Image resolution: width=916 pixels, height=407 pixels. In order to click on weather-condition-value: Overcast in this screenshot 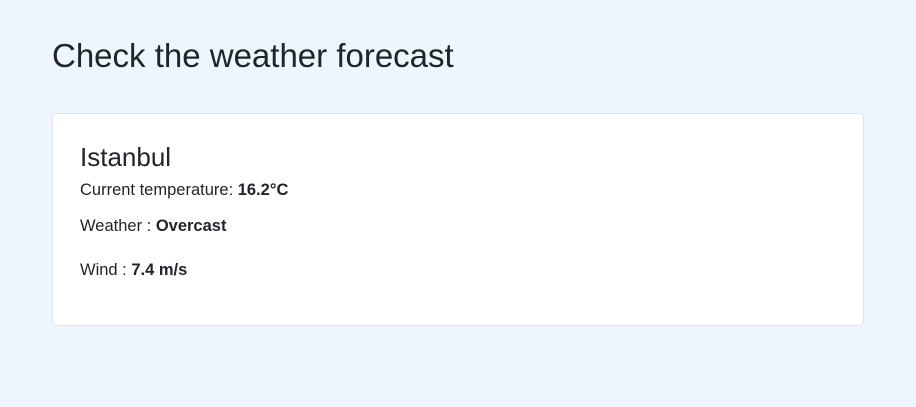, I will do `click(191, 226)`.